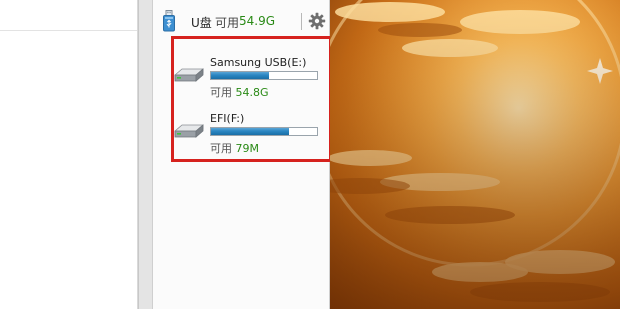 This screenshot has height=309, width=620. I want to click on window-divider, so click(69, 30).